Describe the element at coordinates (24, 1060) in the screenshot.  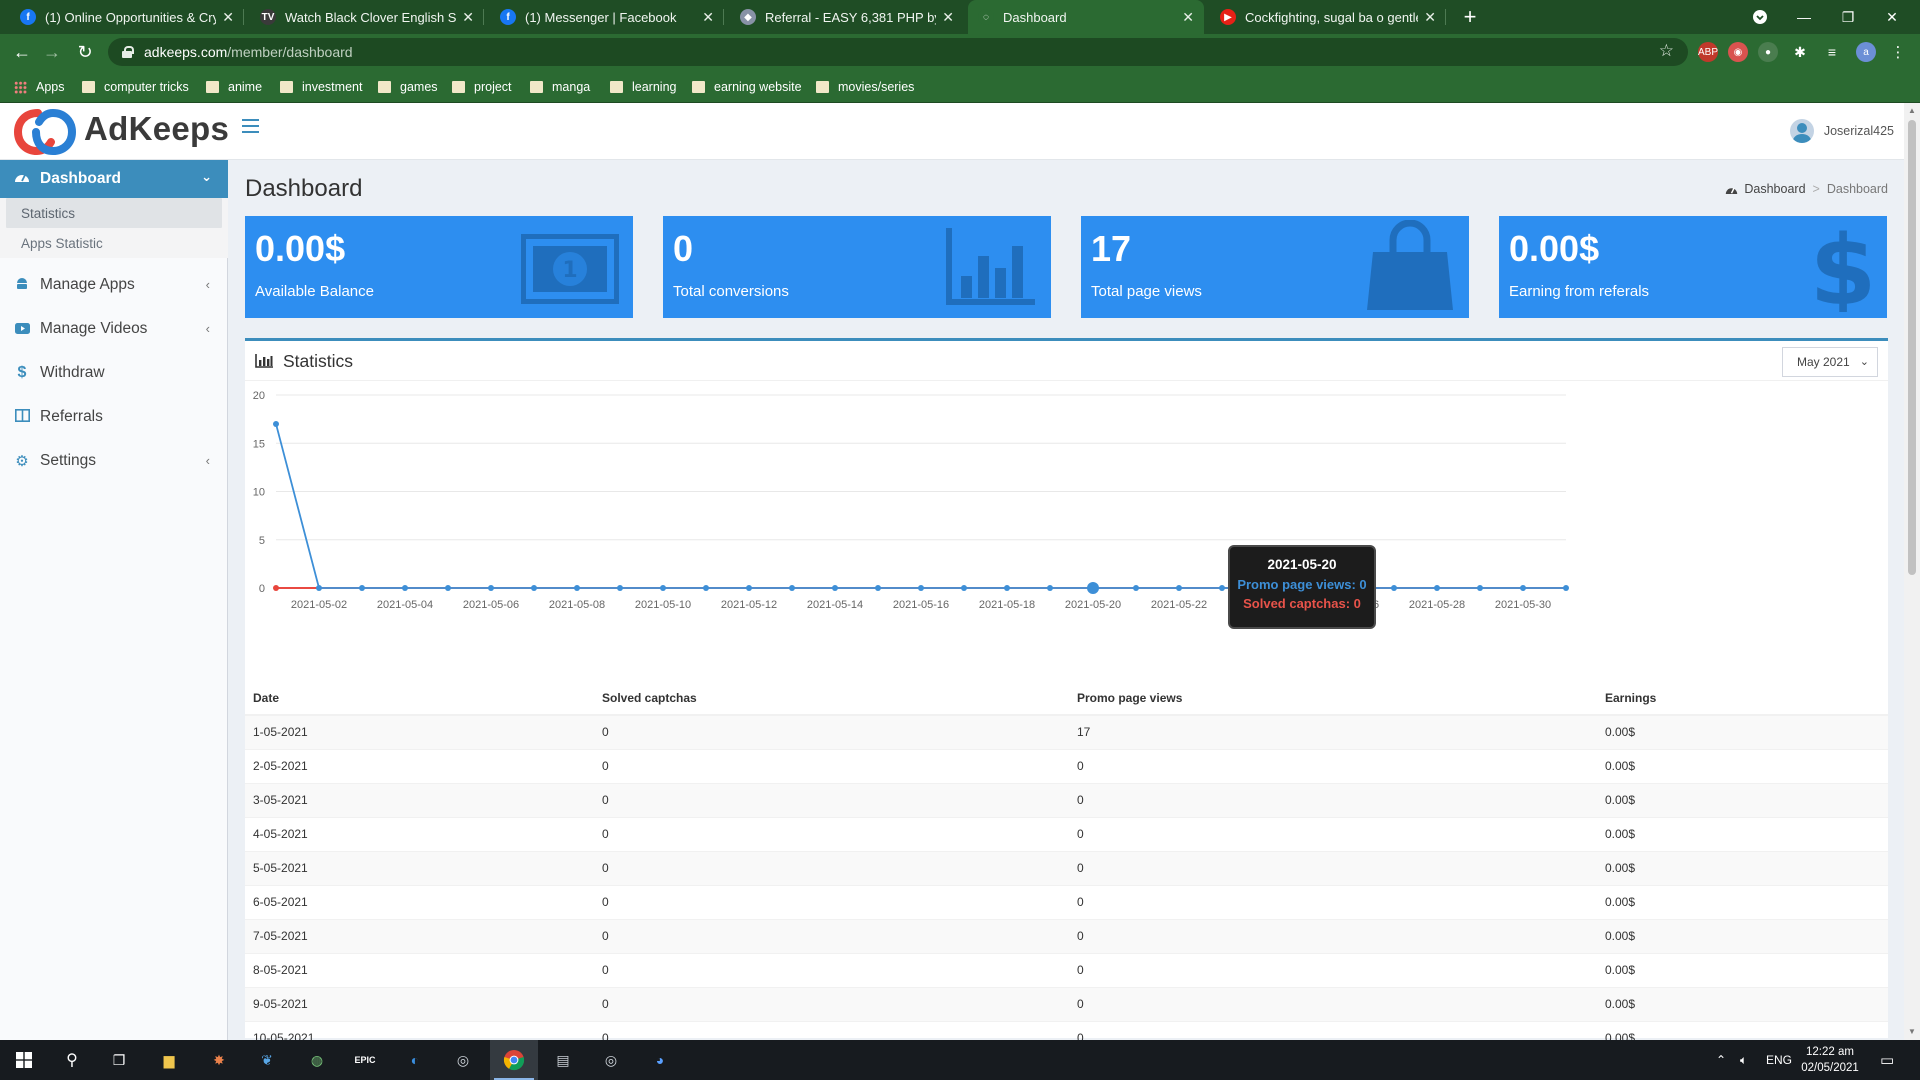
I see `windows-start-icon` at that location.